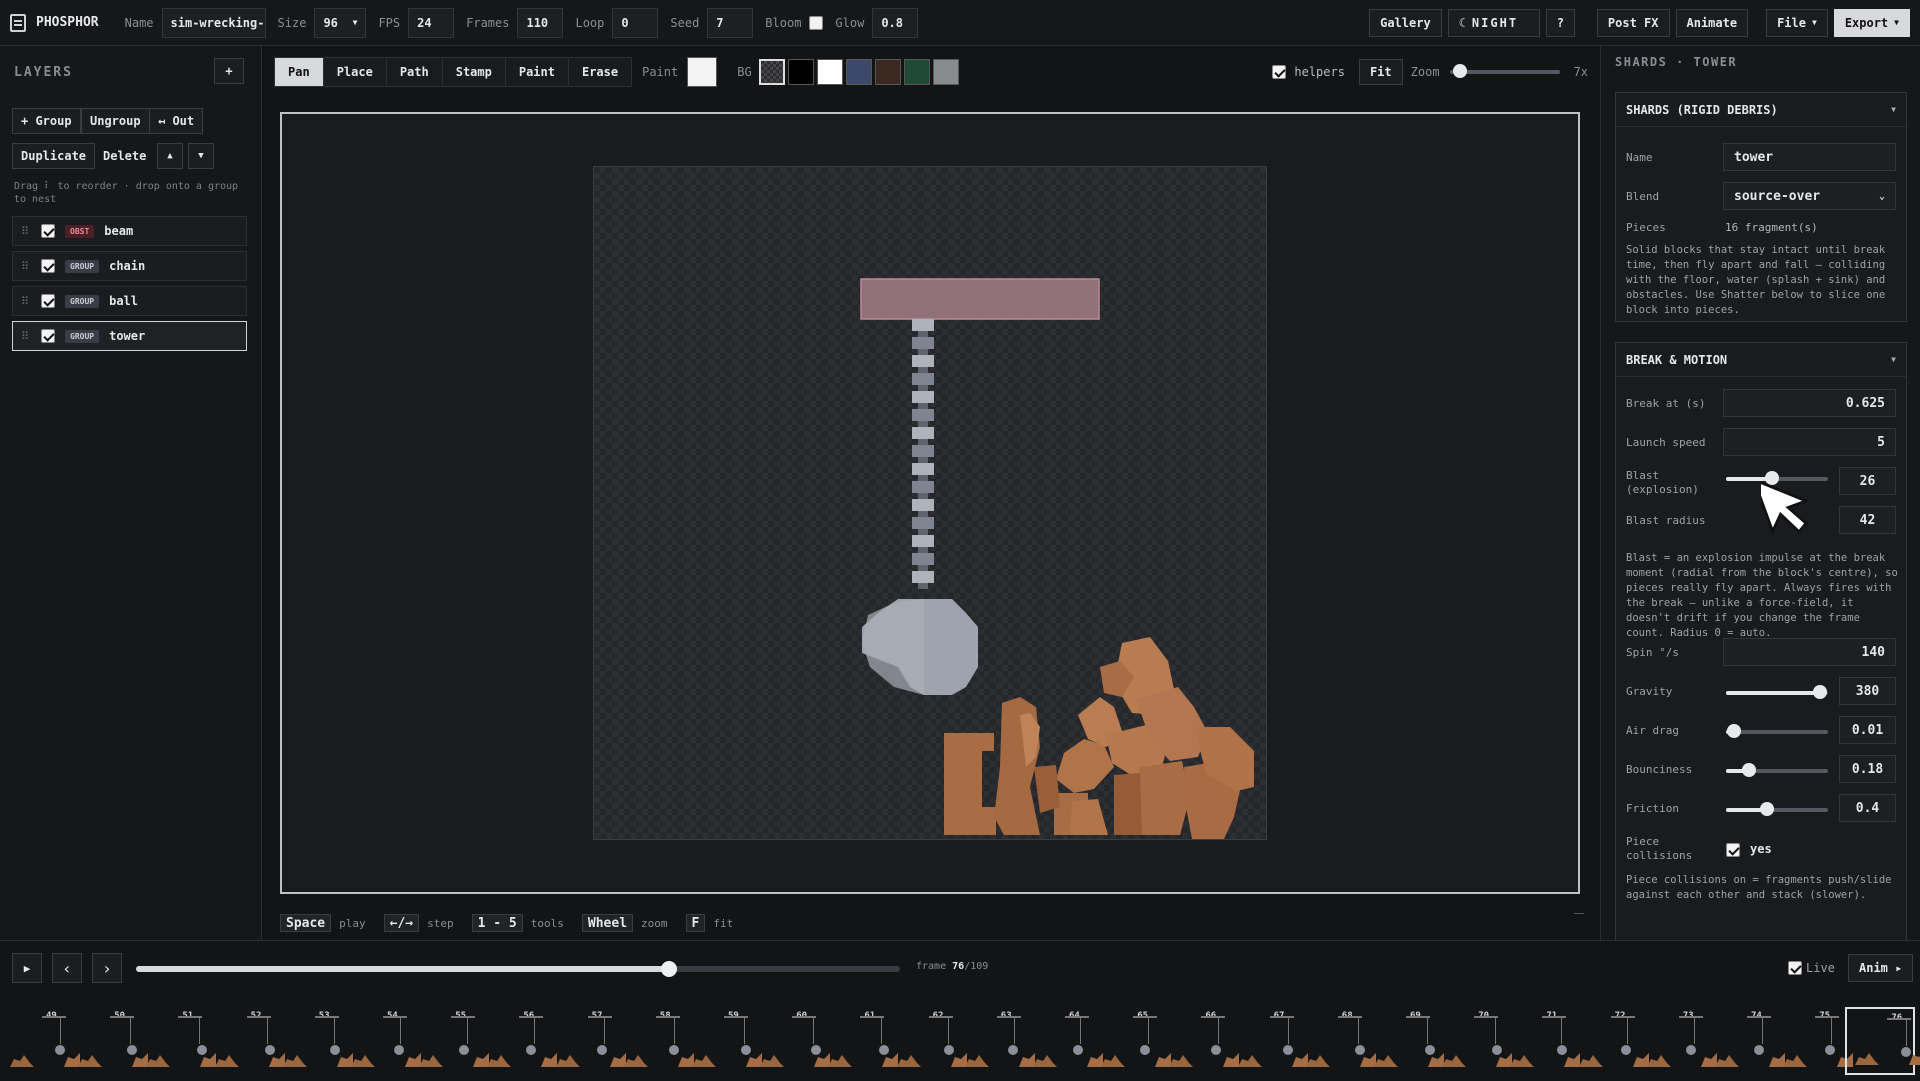  Describe the element at coordinates (1405, 1041) in the screenshot. I see `frame-thumbnail: 69` at that location.